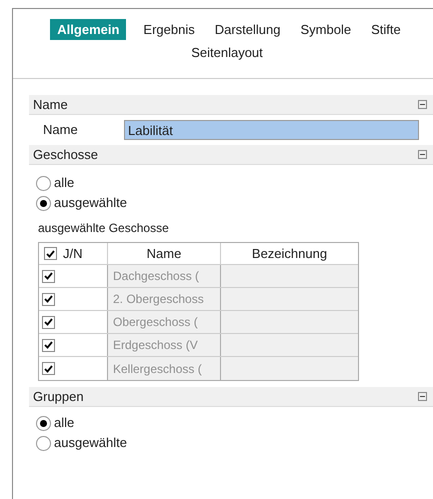 The height and width of the screenshot is (499, 433). I want to click on section-title: Name, so click(50, 105).